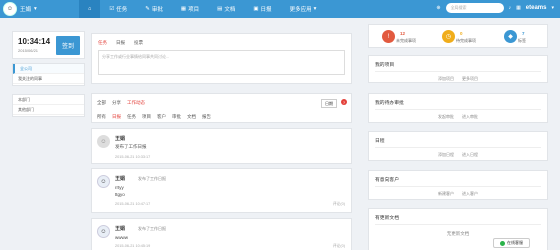  What do you see at coordinates (120, 43) in the screenshot?
I see `tab-daily-report: 日报` at bounding box center [120, 43].